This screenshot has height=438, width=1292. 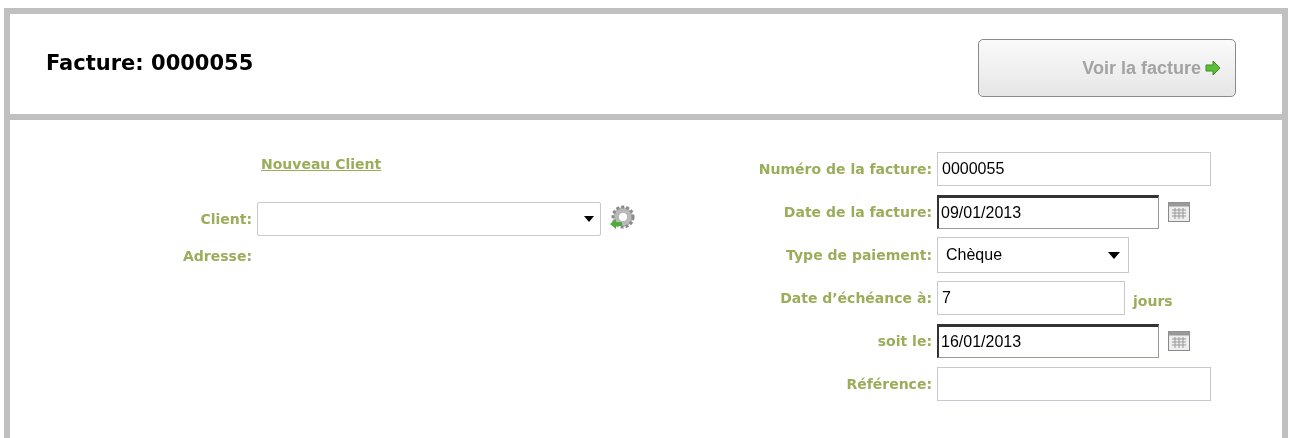 I want to click on field-label: Date d’échéance à:, so click(x=856, y=298).